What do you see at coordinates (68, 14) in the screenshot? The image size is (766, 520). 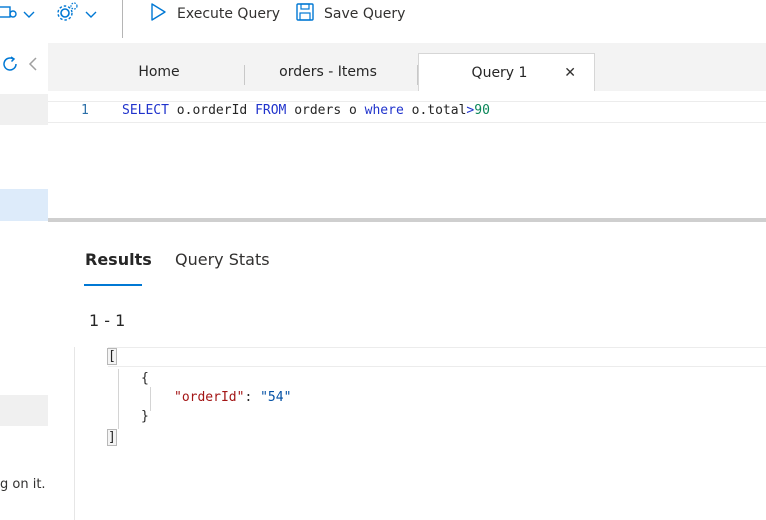 I see `settings-gear-icon` at bounding box center [68, 14].